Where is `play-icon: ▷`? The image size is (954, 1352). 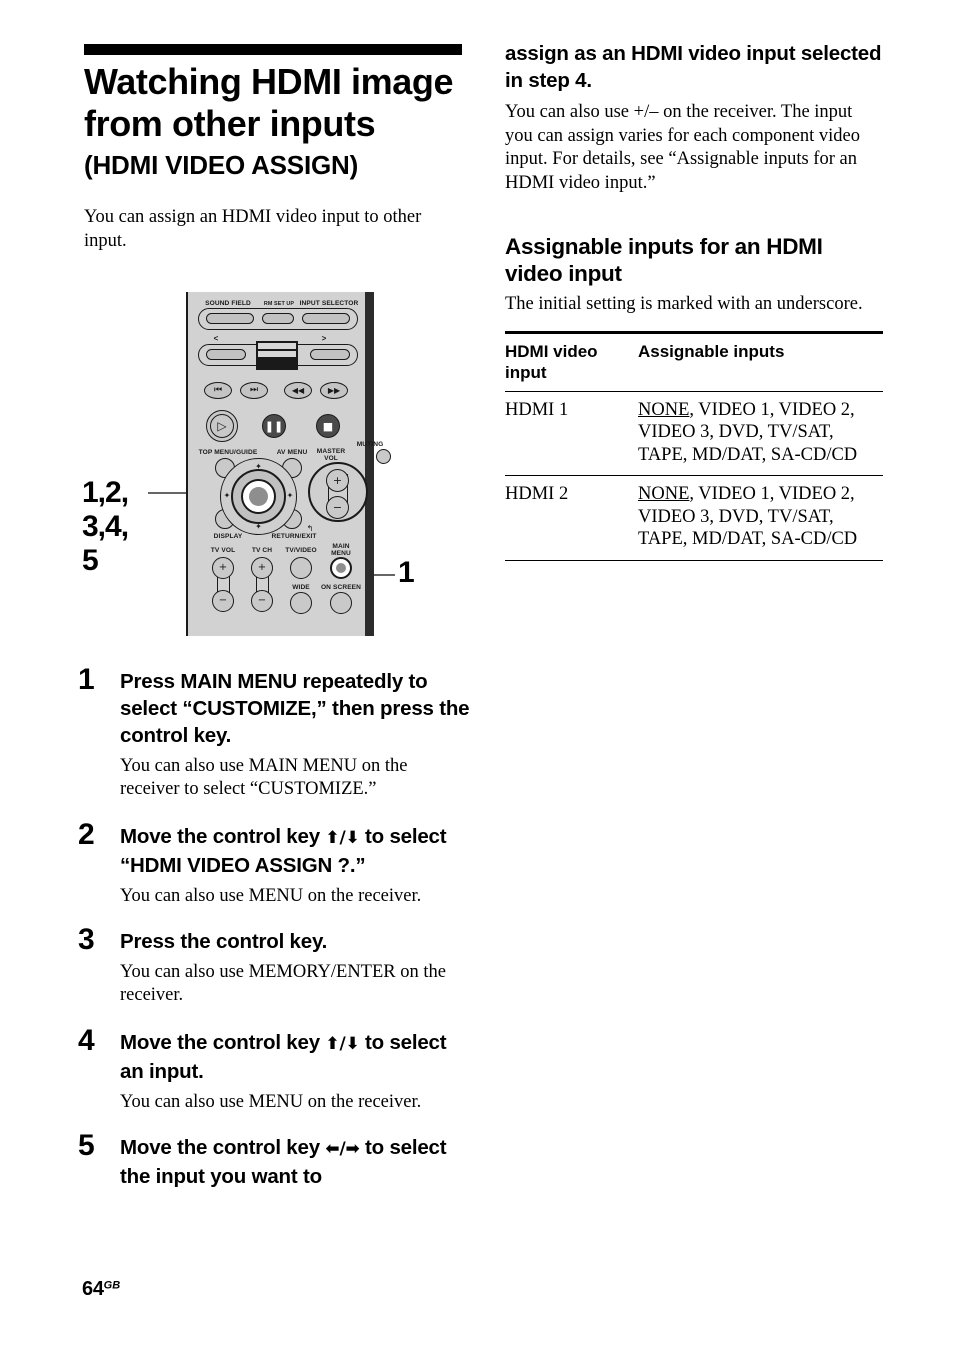
play-icon: ▷ is located at coordinates (222, 426).